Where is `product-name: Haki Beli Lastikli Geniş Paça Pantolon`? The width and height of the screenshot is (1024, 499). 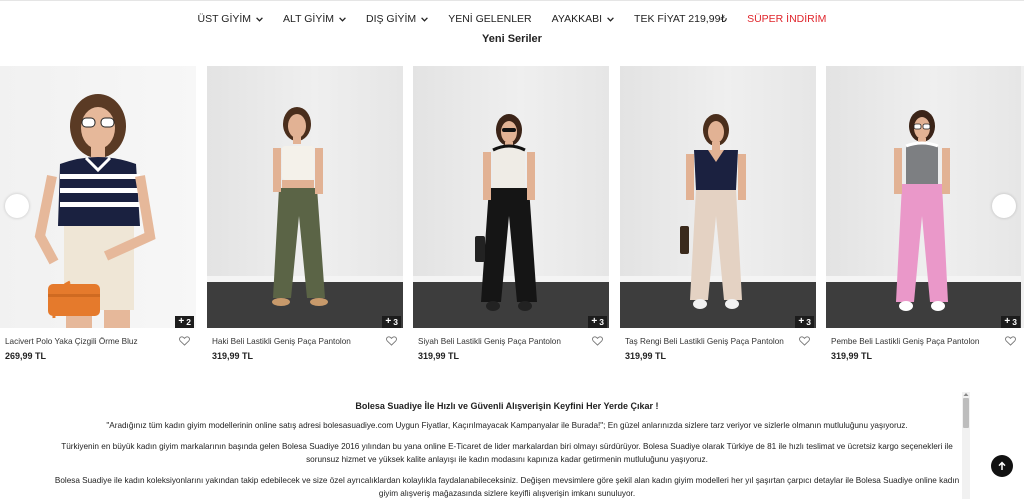 product-name: Haki Beli Lastikli Geniş Paça Pantolon is located at coordinates (281, 341).